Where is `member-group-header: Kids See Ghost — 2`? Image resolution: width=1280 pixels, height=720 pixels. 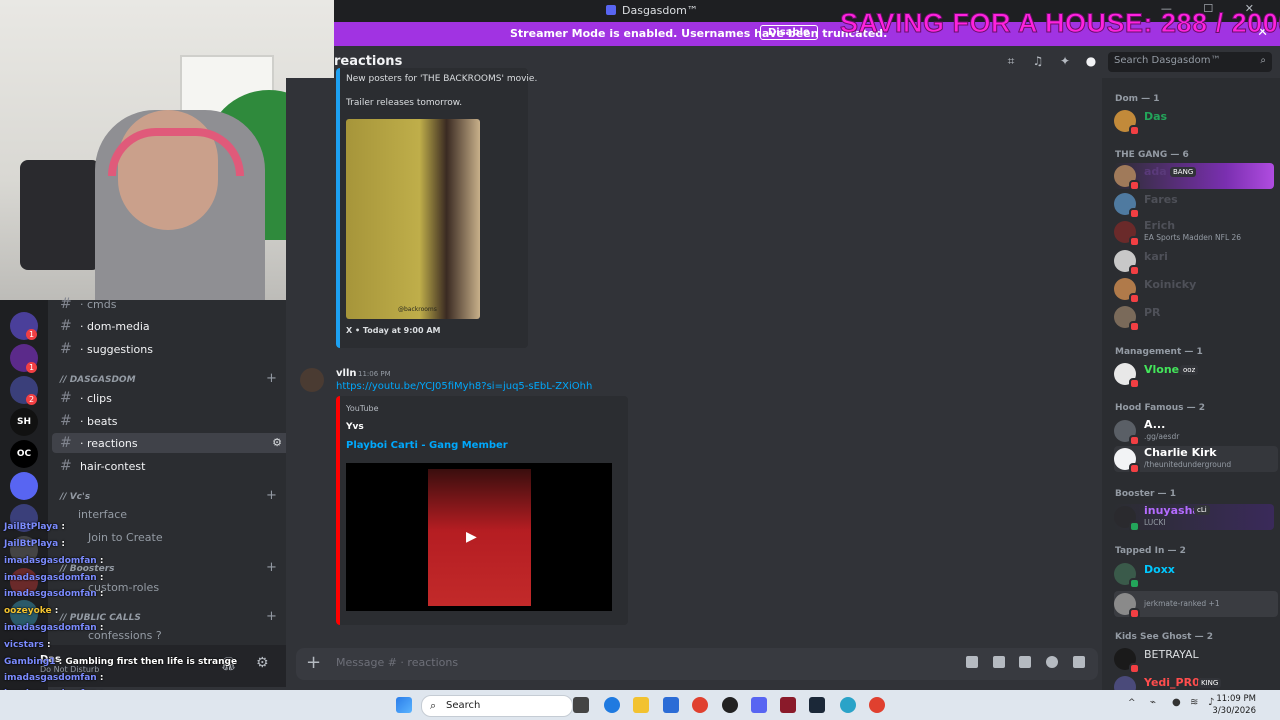 member-group-header: Kids See Ghost — 2 is located at coordinates (1164, 637).